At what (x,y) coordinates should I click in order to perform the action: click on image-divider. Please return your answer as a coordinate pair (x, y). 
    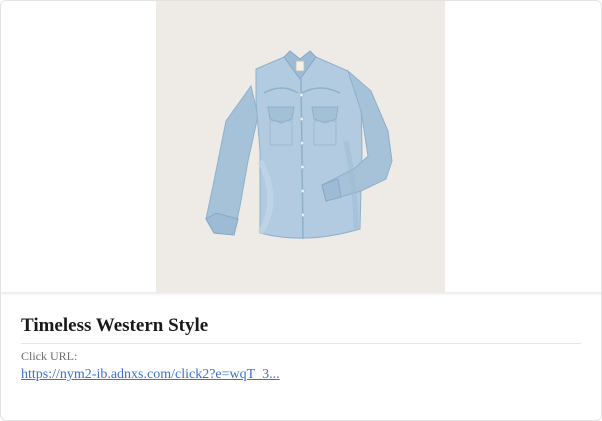
    Looking at the image, I should click on (301, 294).